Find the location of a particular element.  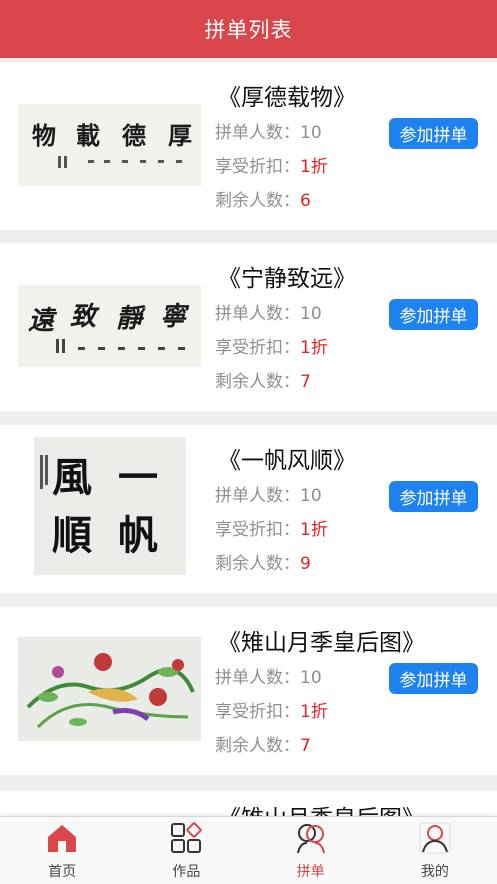

svg-text: 一 is located at coordinates (138, 477).